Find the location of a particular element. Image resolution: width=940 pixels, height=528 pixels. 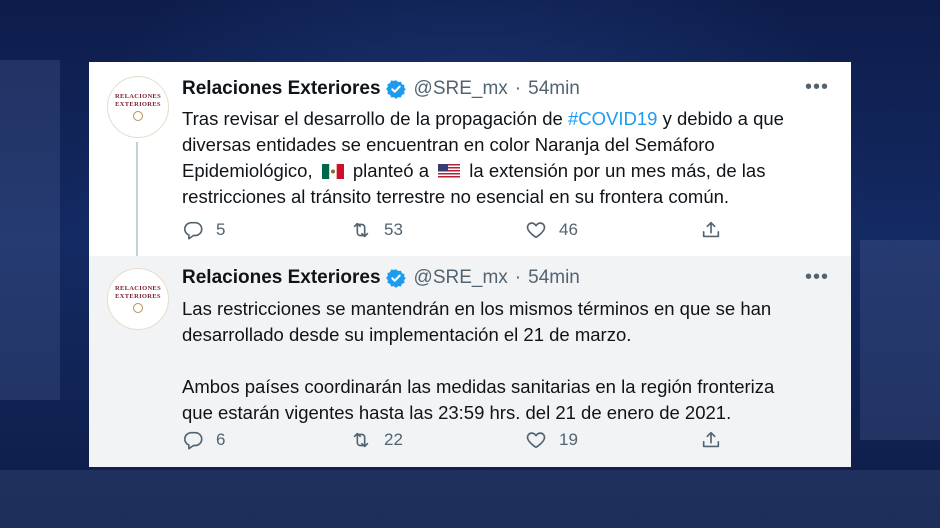

tweet-actions: 6 22 19 is located at coordinates (462, 441).